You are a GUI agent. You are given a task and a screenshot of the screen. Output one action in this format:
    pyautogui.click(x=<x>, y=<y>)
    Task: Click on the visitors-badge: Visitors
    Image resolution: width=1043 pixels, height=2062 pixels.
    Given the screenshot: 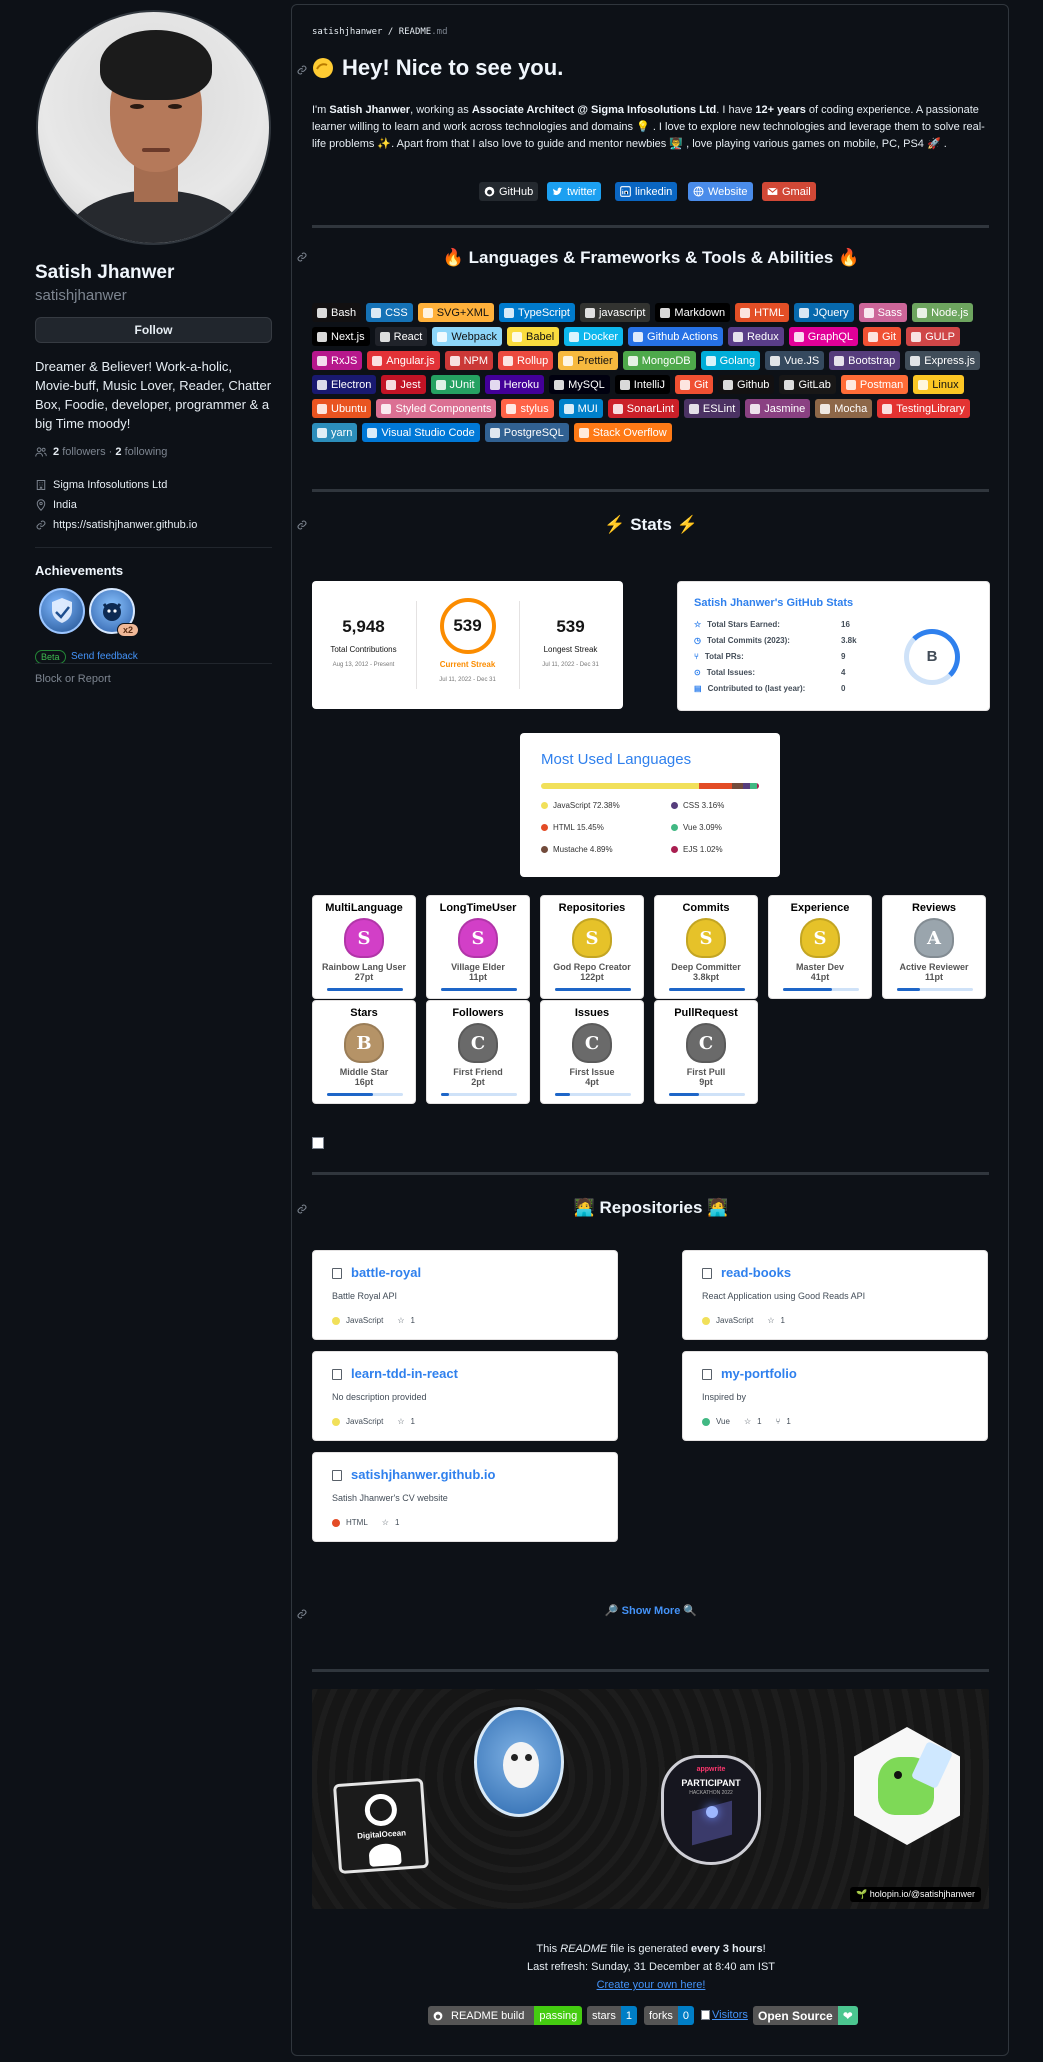 What is the action you would take?
    pyautogui.click(x=724, y=2015)
    